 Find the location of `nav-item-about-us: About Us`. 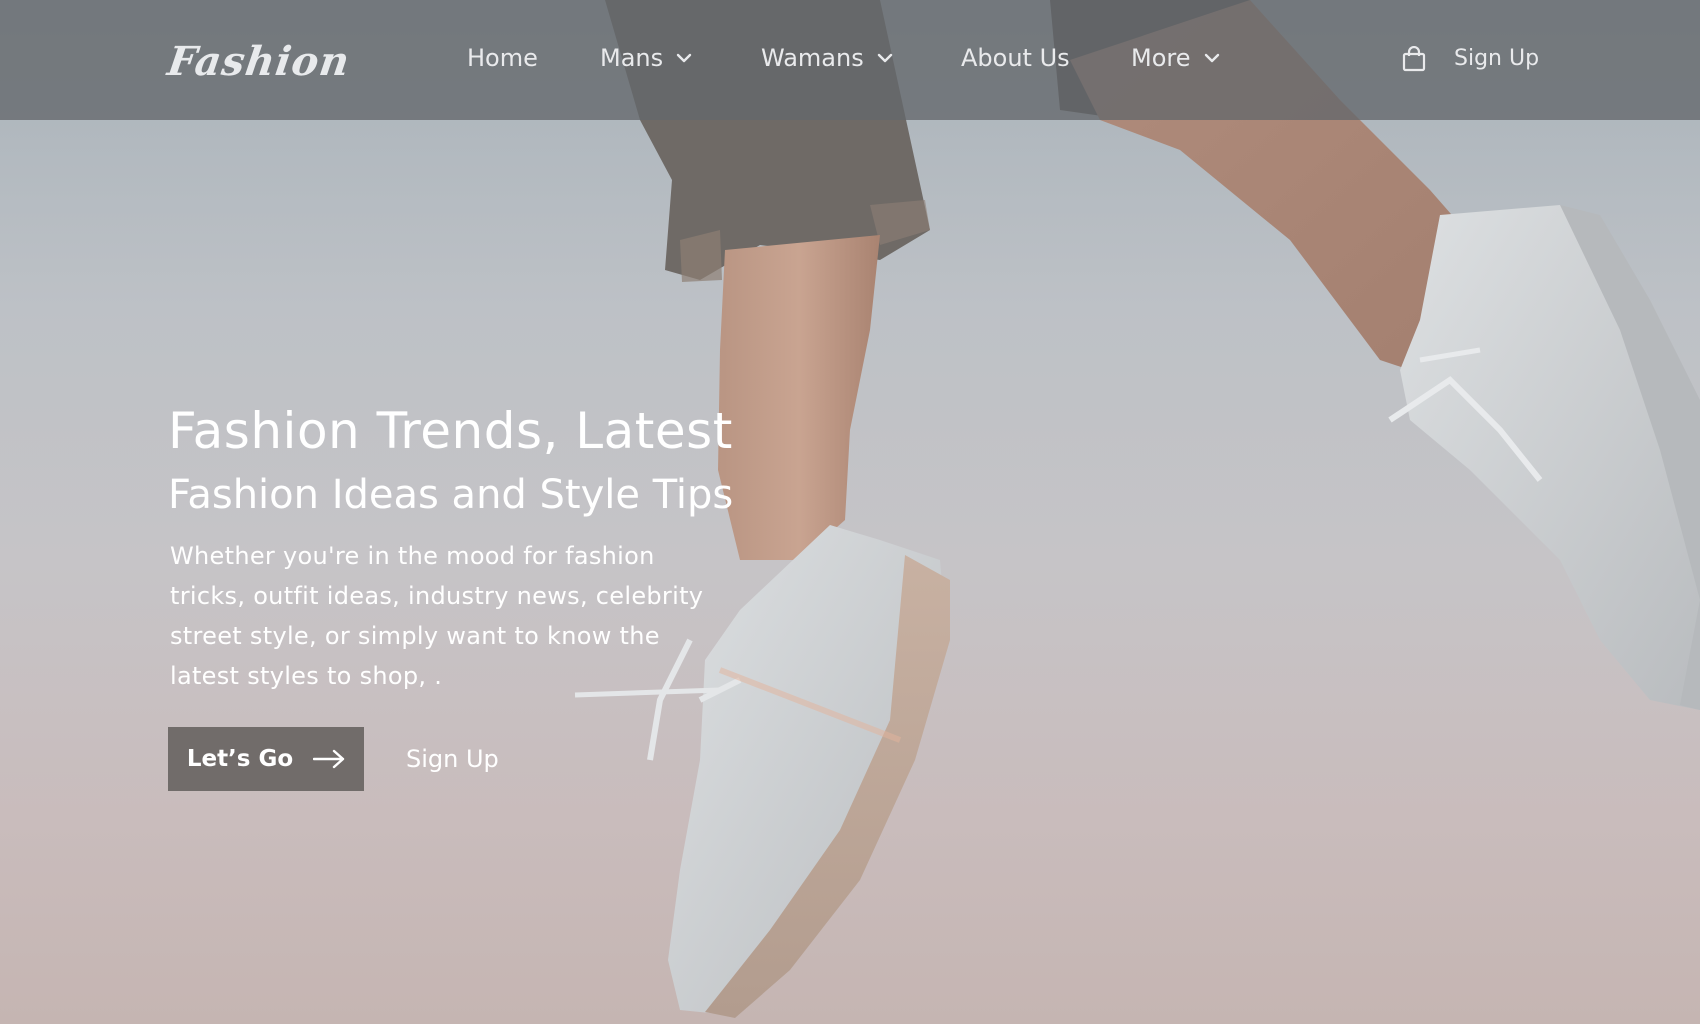

nav-item-about-us: About Us is located at coordinates (1015, 58).